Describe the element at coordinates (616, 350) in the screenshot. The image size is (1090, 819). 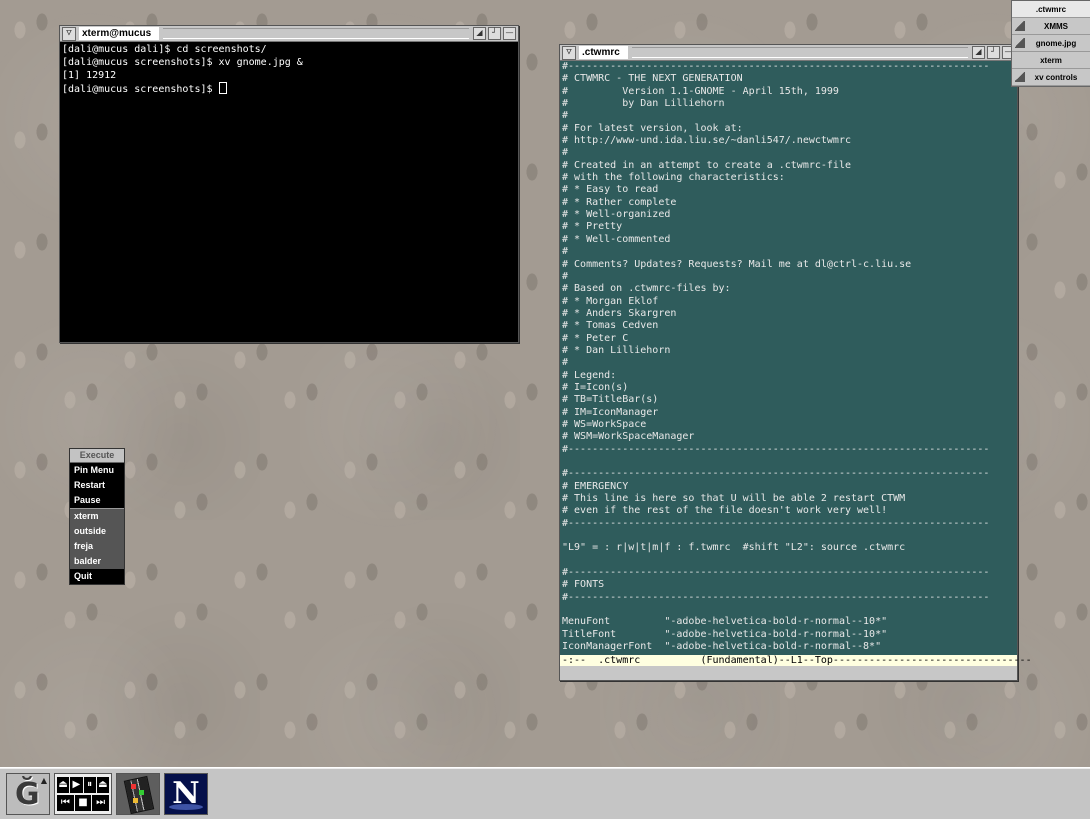
I see `buffer-line: # * Dan Lilliehorn` at that location.